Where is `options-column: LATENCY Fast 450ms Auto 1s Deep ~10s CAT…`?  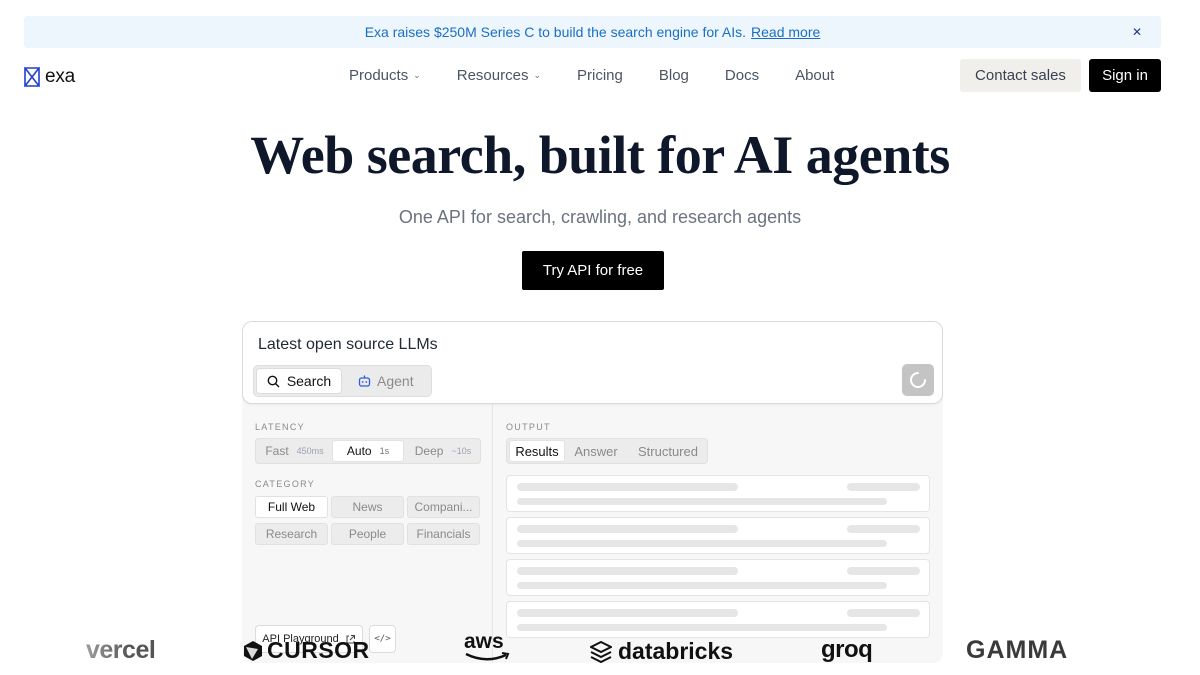 options-column: LATENCY Fast 450ms Auto 1s Deep ~10s CAT… is located at coordinates (367, 533).